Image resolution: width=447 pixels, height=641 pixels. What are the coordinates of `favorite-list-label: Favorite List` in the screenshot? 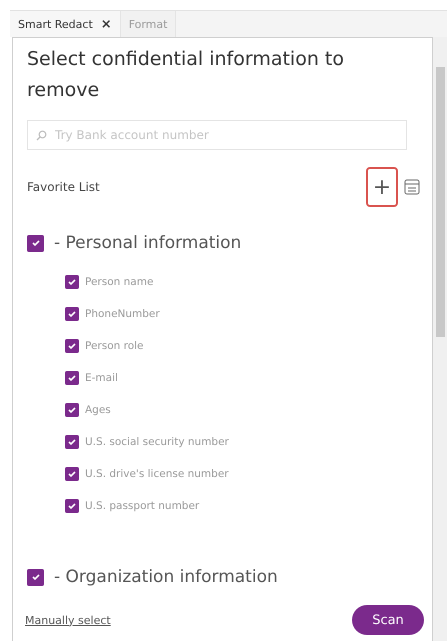 It's located at (64, 187).